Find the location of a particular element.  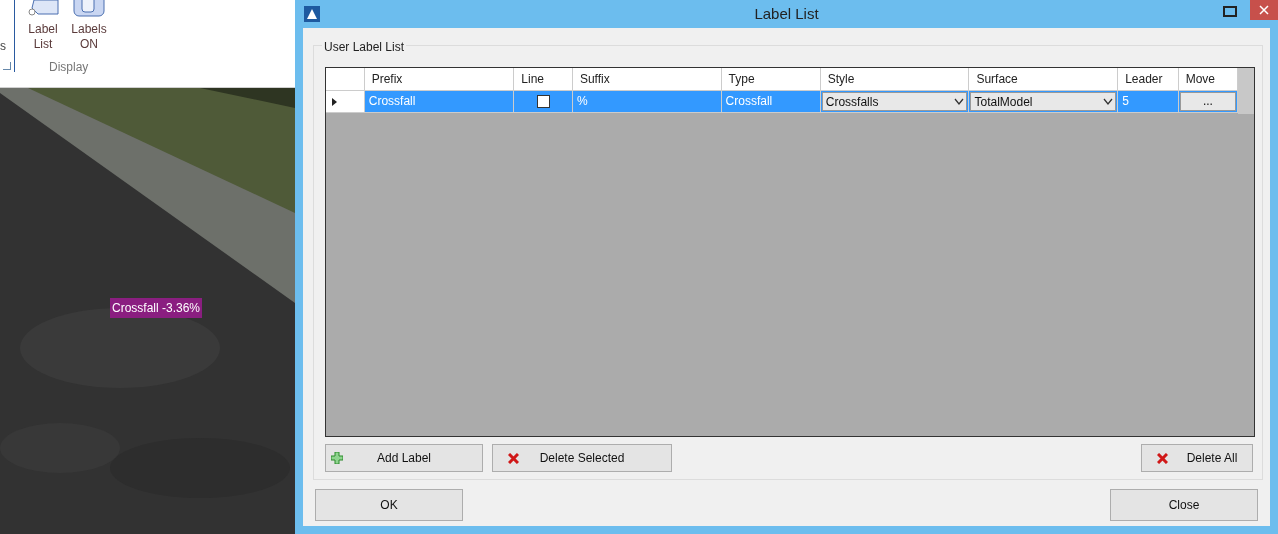

dropdown: TotalModel is located at coordinates (1043, 101).